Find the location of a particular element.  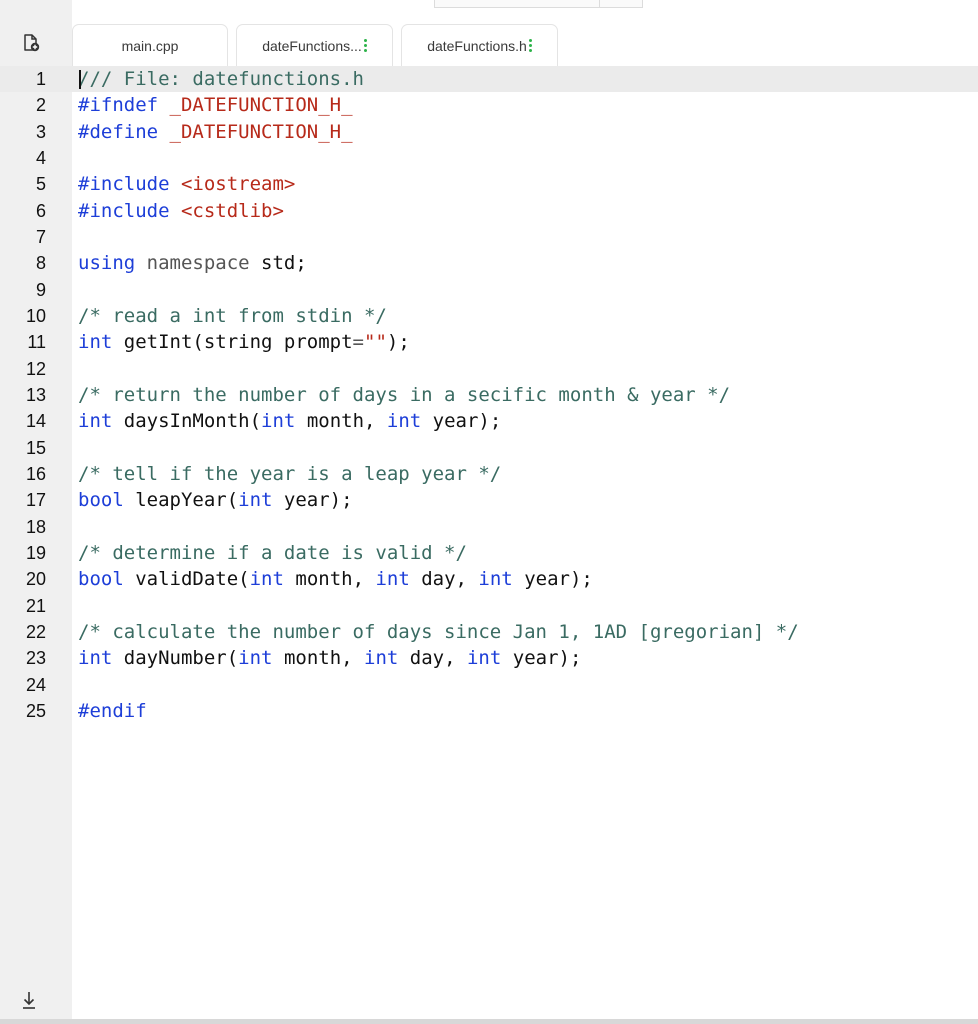

code-token: /* tell if the year is a leap year */ is located at coordinates (290, 473).